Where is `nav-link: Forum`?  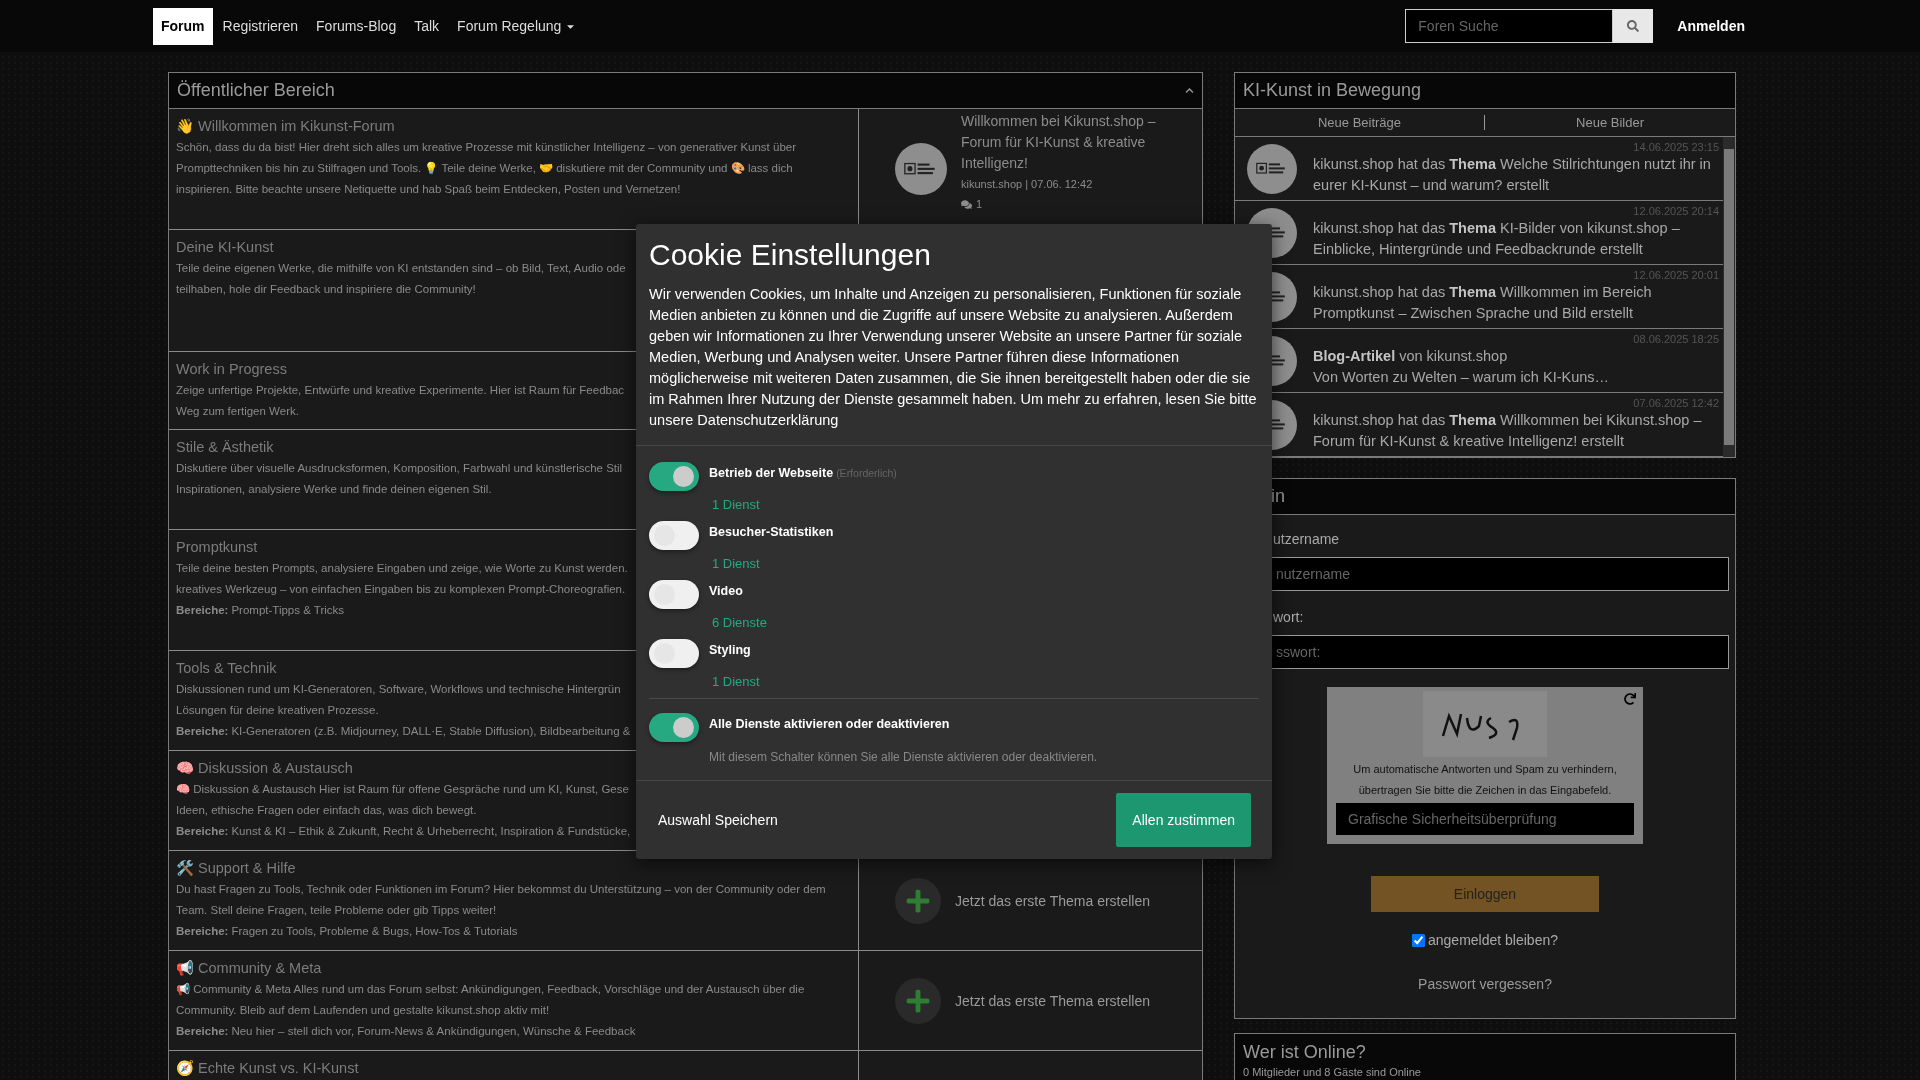
nav-link: Forum is located at coordinates (183, 26).